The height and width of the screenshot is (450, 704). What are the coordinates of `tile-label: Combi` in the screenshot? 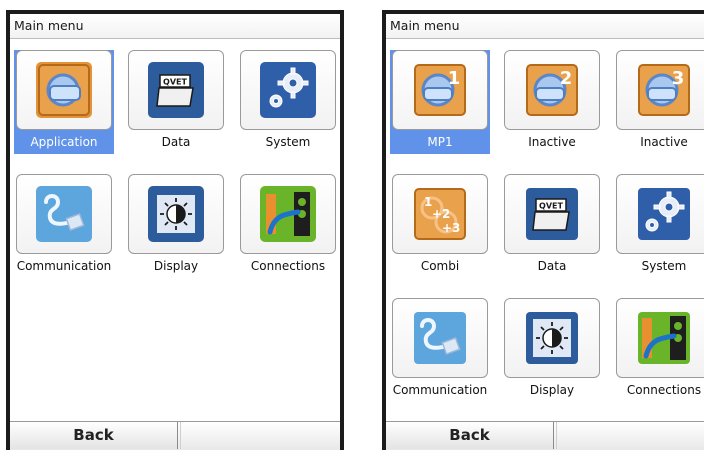 It's located at (440, 266).